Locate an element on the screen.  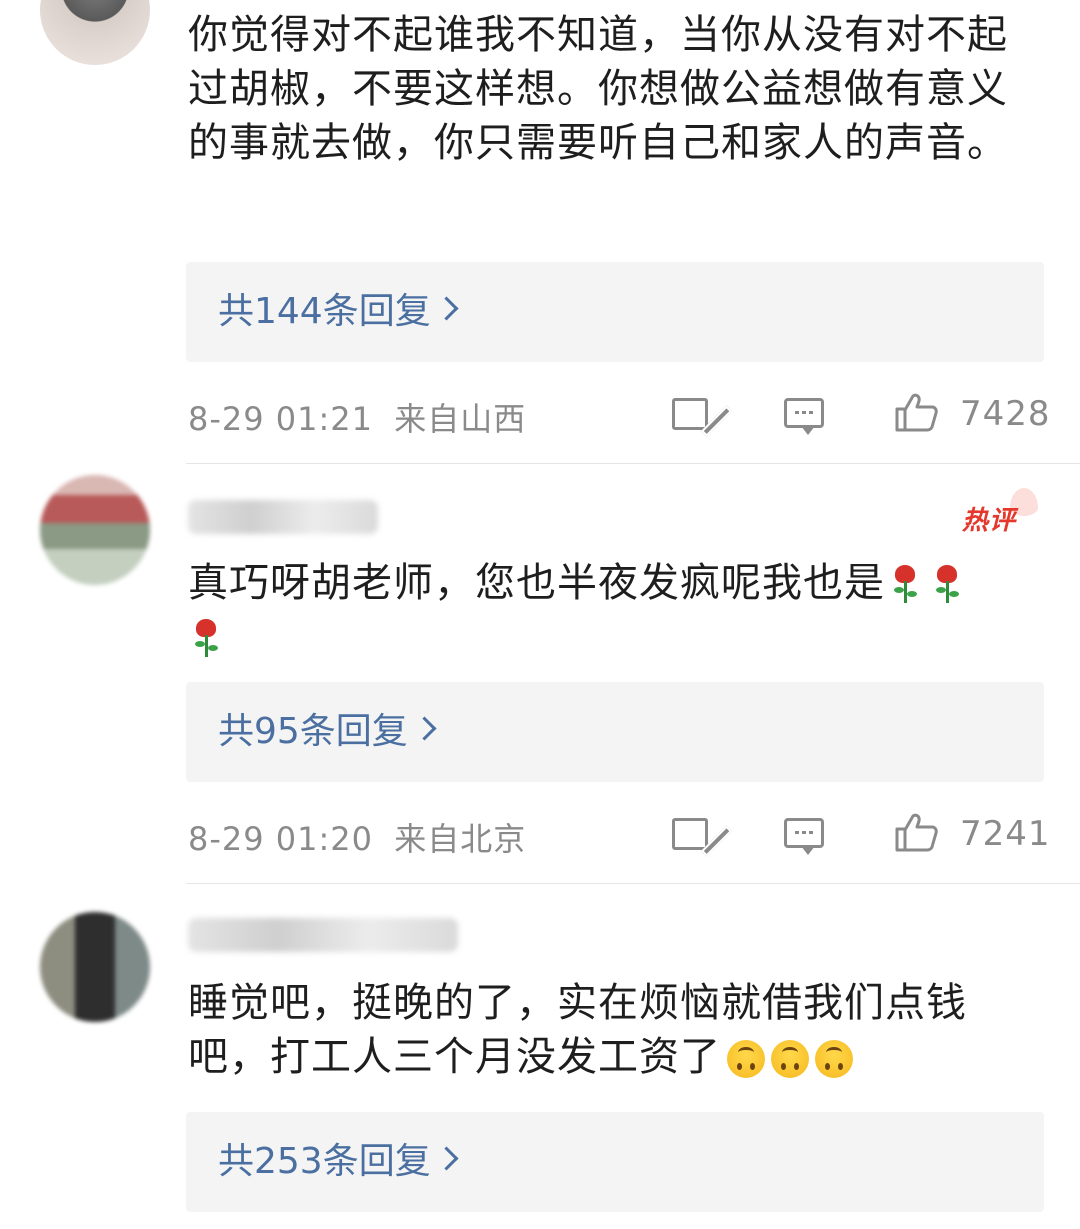
comment-meta: 8-29 01:20 来自北京 is located at coordinates (357, 837).